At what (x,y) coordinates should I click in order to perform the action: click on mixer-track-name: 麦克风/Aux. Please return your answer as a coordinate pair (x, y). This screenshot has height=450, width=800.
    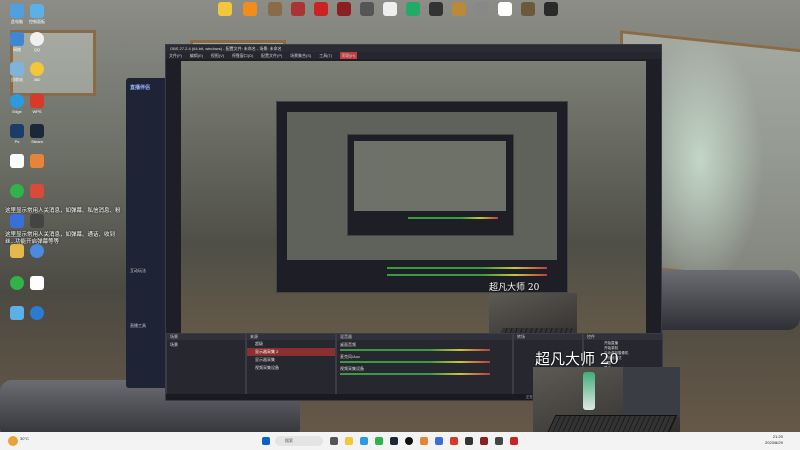
    Looking at the image, I should click on (350, 356).